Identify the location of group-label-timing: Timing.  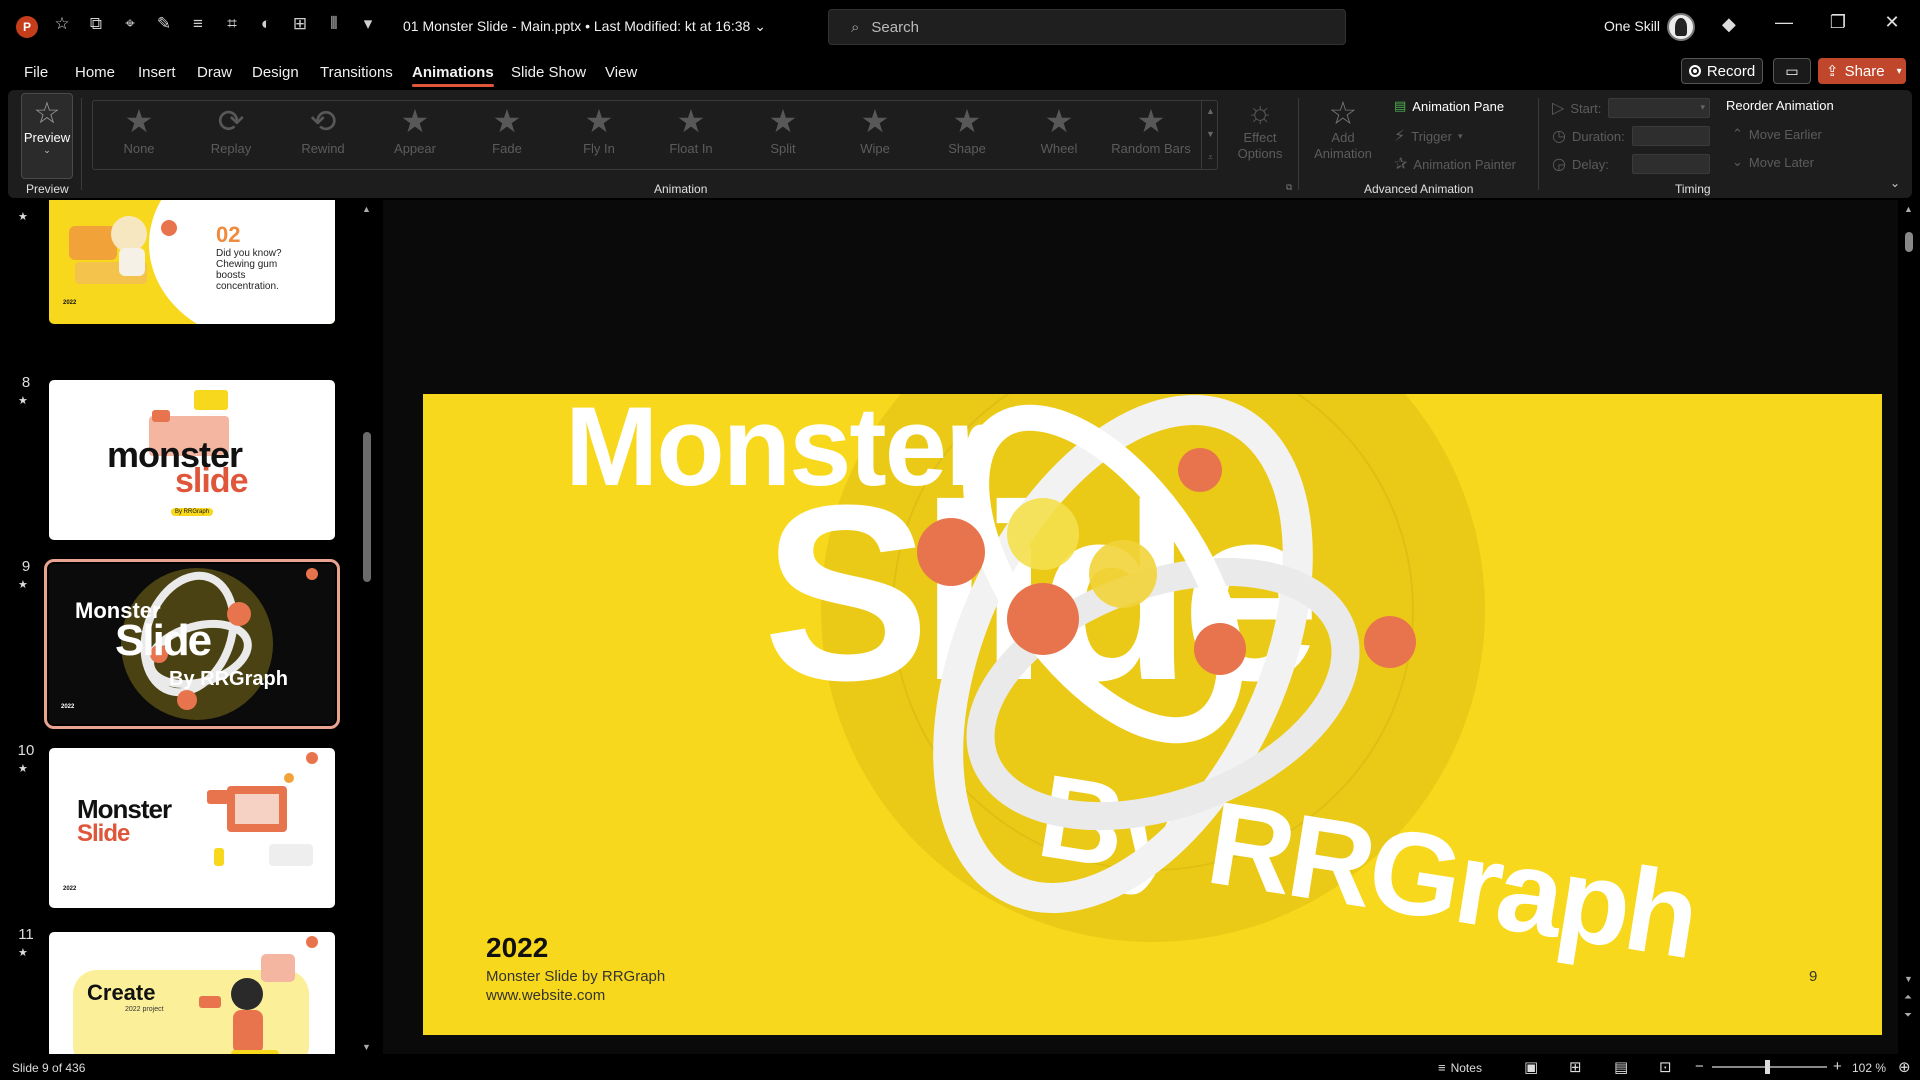
(1693, 189).